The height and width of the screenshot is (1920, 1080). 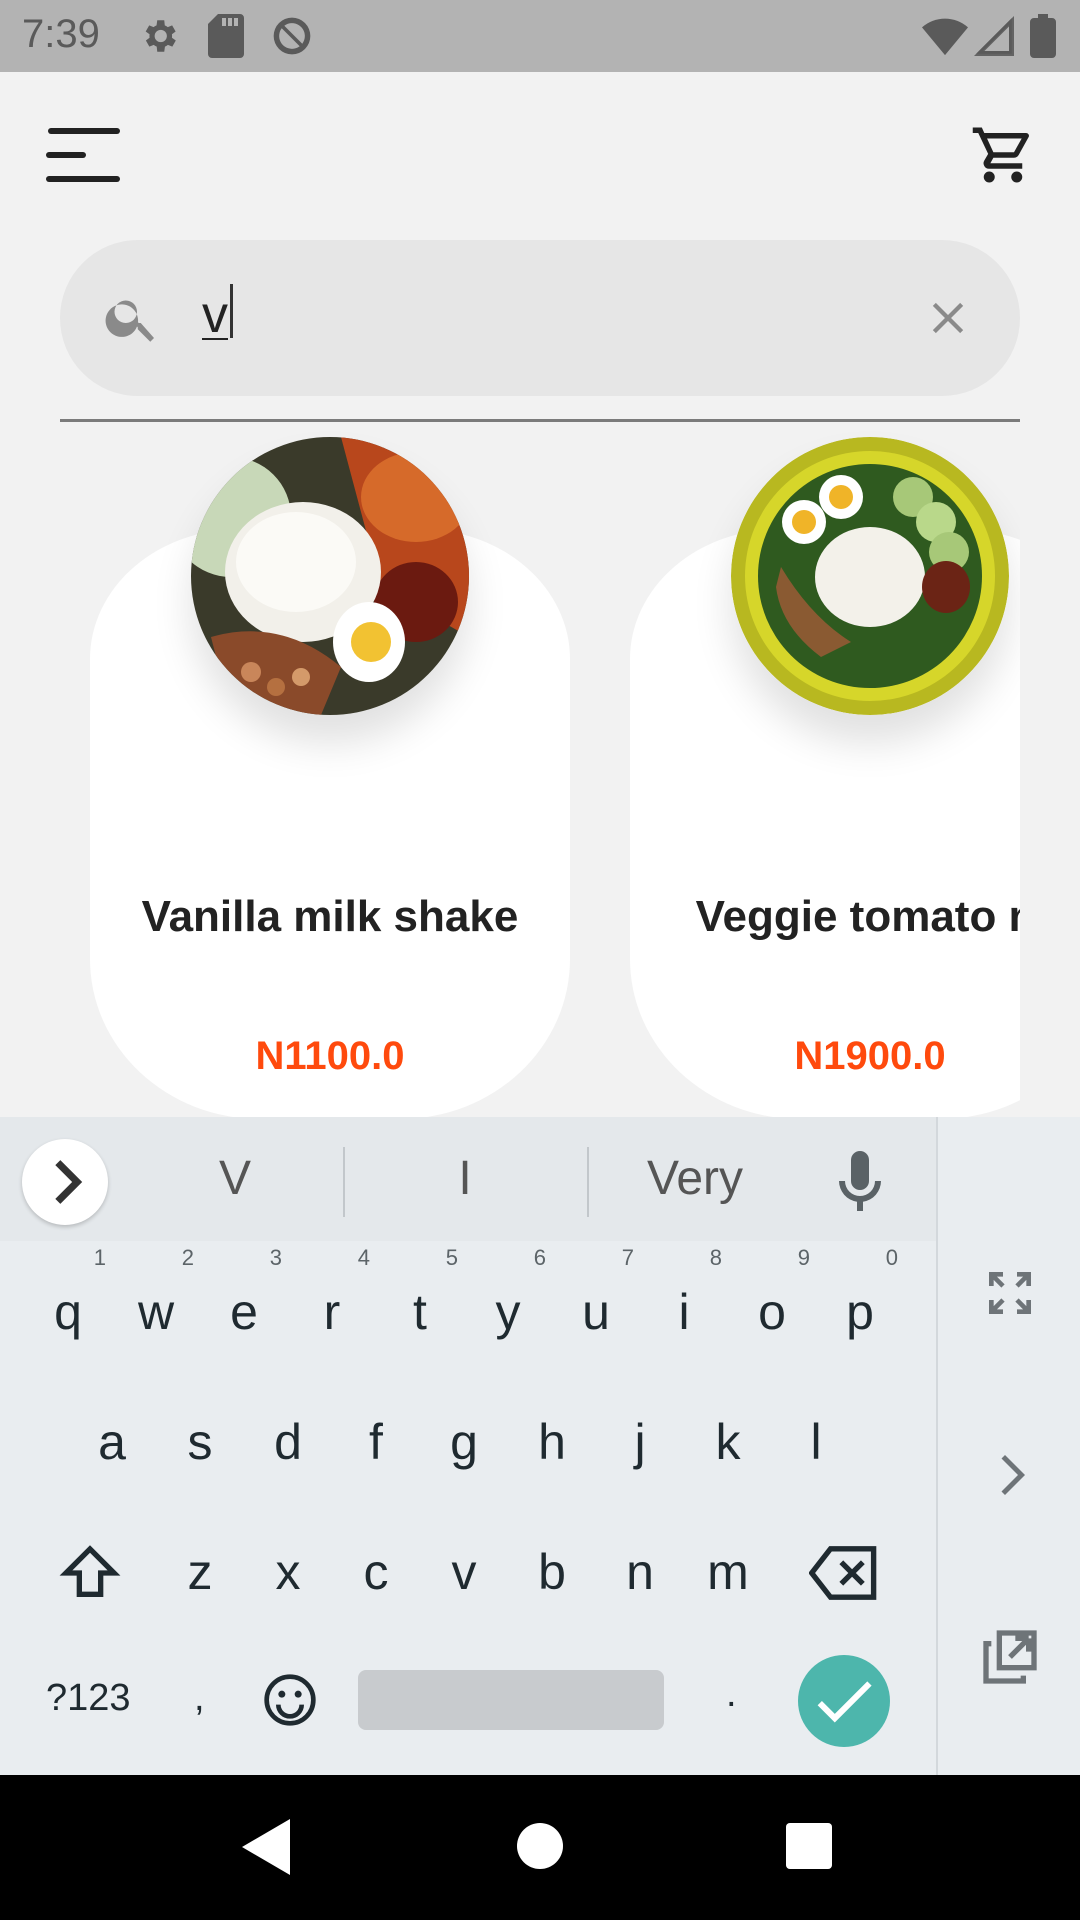 I want to click on key-e: e3, so click(x=244, y=1306).